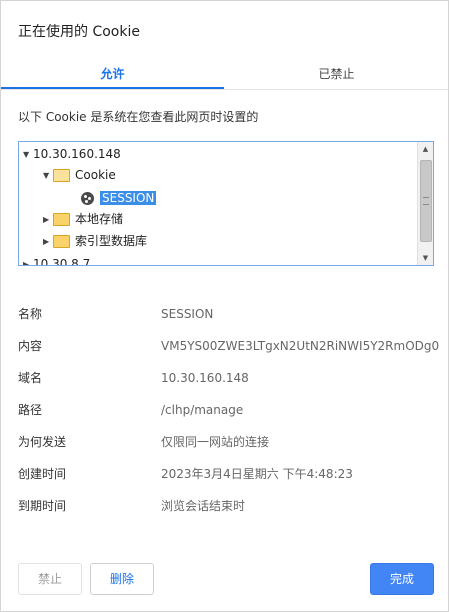  What do you see at coordinates (425, 258) in the screenshot?
I see `scroll-down-icon: ▼` at bounding box center [425, 258].